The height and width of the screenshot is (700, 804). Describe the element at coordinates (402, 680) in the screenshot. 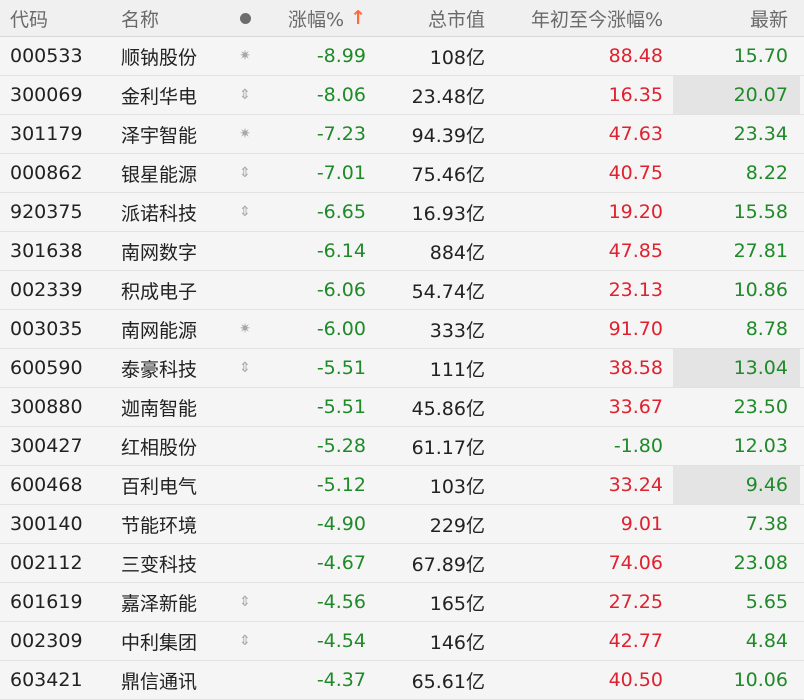

I see `table-row: 603421 鼎信通讯 -4.37 65.61亿 40.50 10.06` at that location.